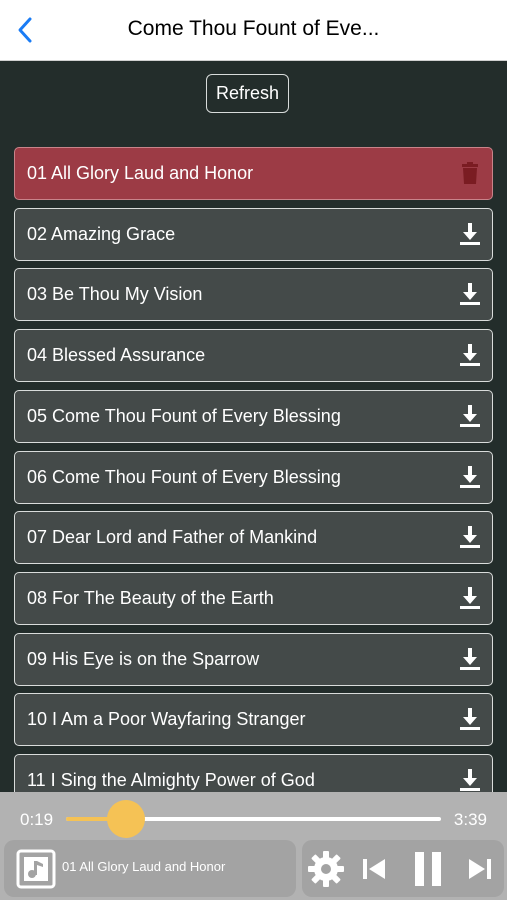  What do you see at coordinates (143, 659) in the screenshot?
I see `track-title: 09 His Eye is on the Sparrow` at bounding box center [143, 659].